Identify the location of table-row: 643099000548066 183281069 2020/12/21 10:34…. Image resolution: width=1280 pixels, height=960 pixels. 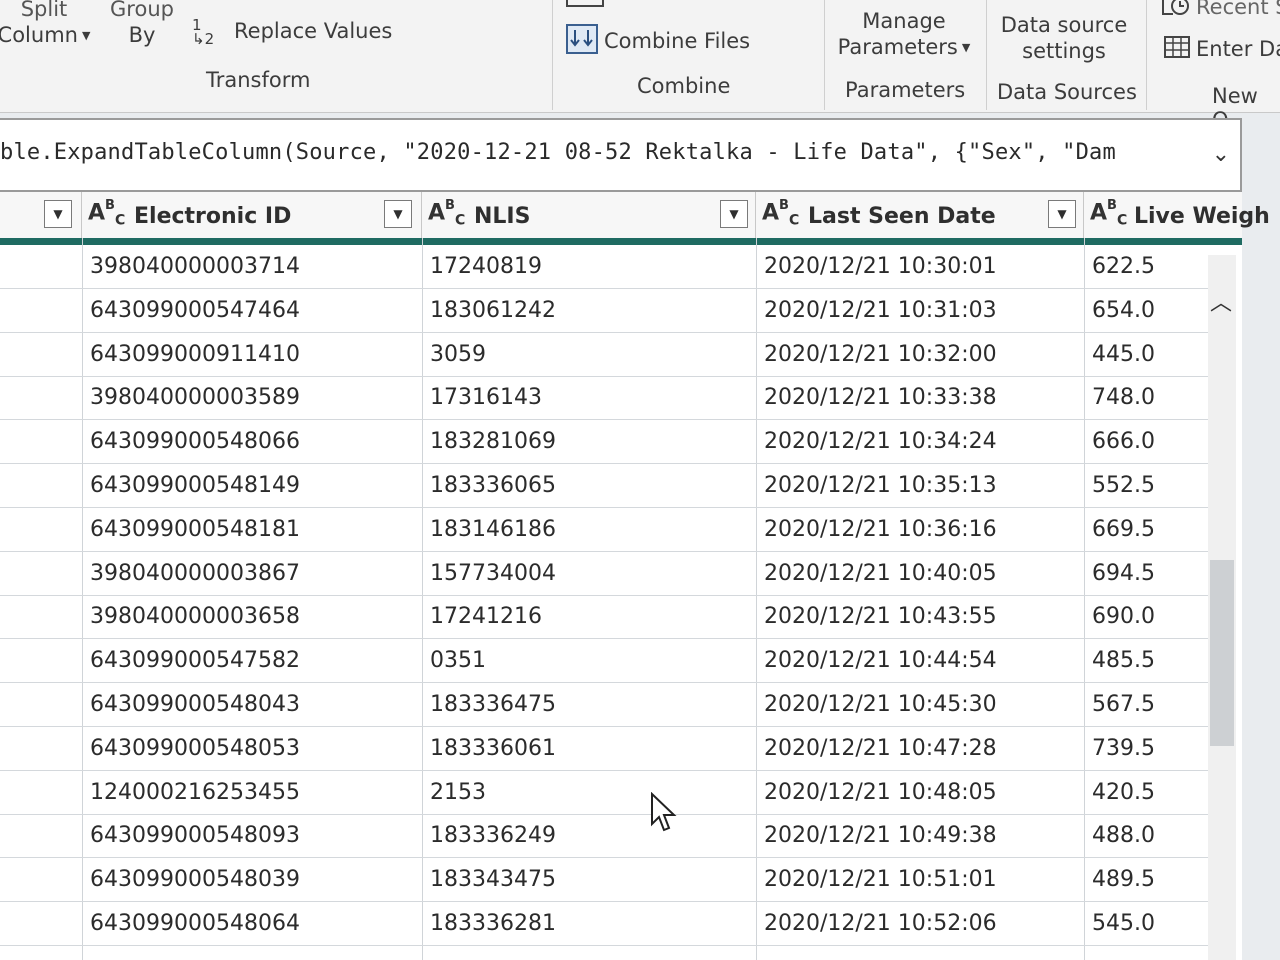
(605, 442).